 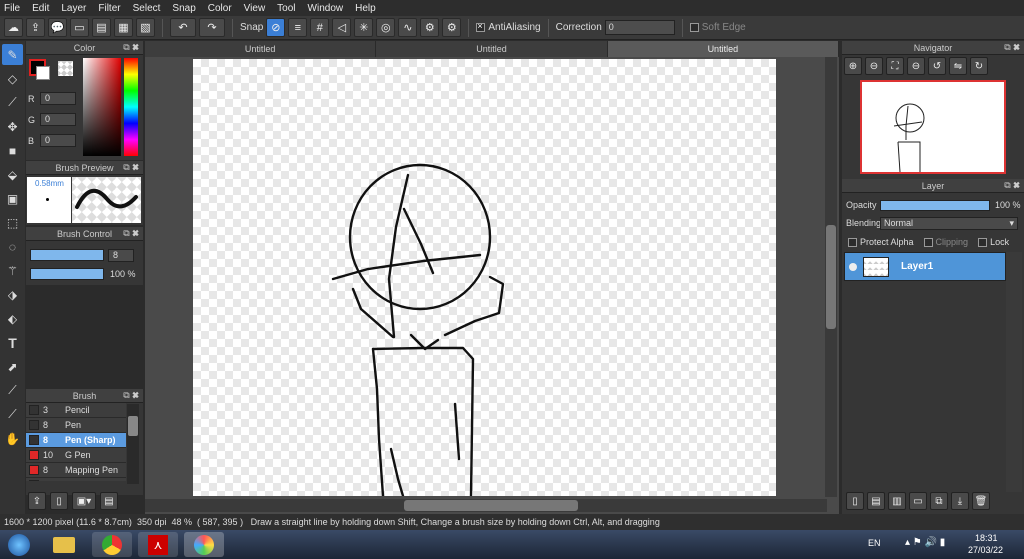 I want to click on select-tool-icon: ⬚, so click(x=12, y=222).